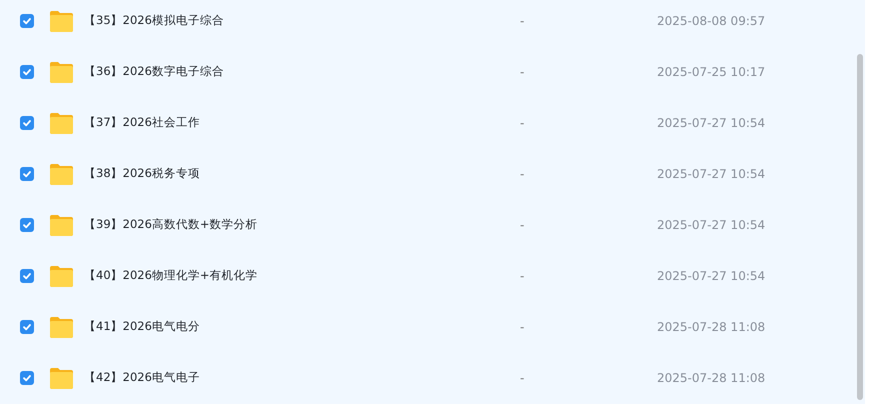 Image resolution: width=874 pixels, height=417 pixels. What do you see at coordinates (302, 122) in the screenshot?
I see `file-name: 【37】2026社会工作` at bounding box center [302, 122].